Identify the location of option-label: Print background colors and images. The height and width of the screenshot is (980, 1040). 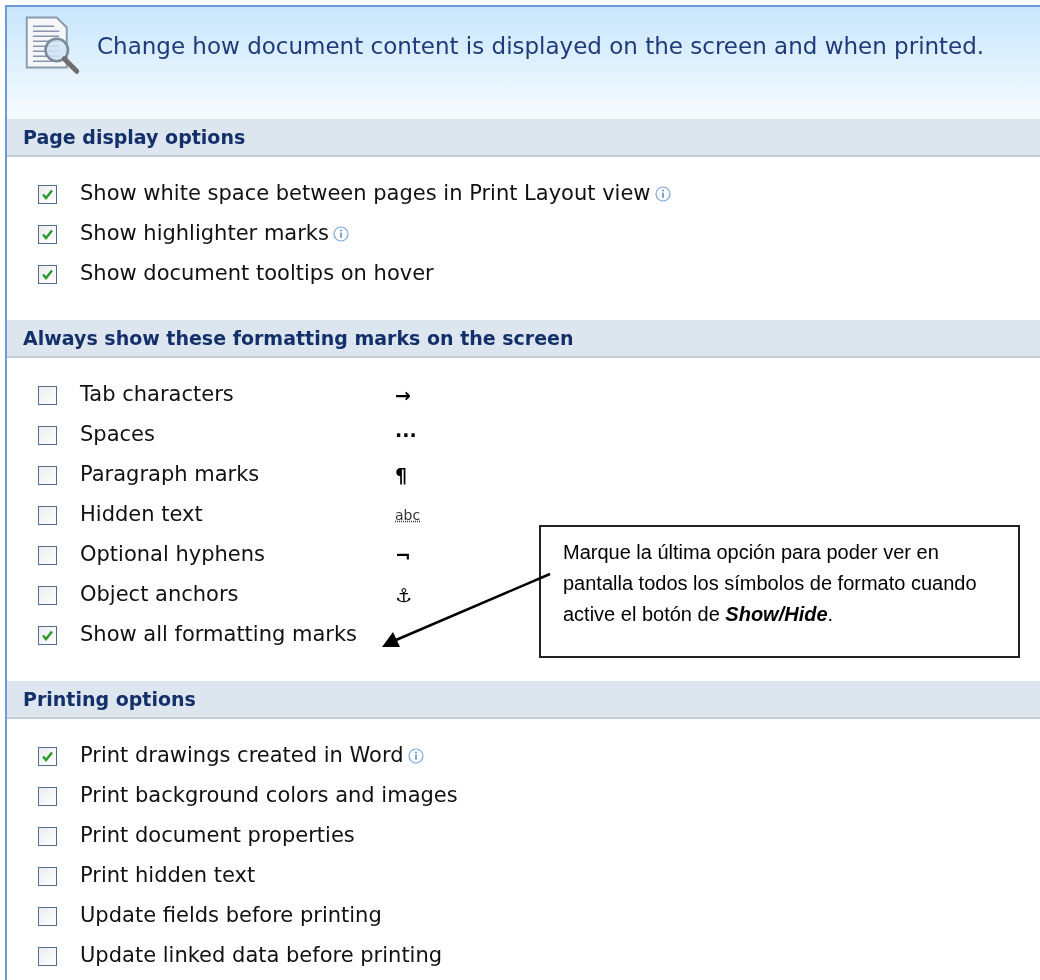
(269, 796).